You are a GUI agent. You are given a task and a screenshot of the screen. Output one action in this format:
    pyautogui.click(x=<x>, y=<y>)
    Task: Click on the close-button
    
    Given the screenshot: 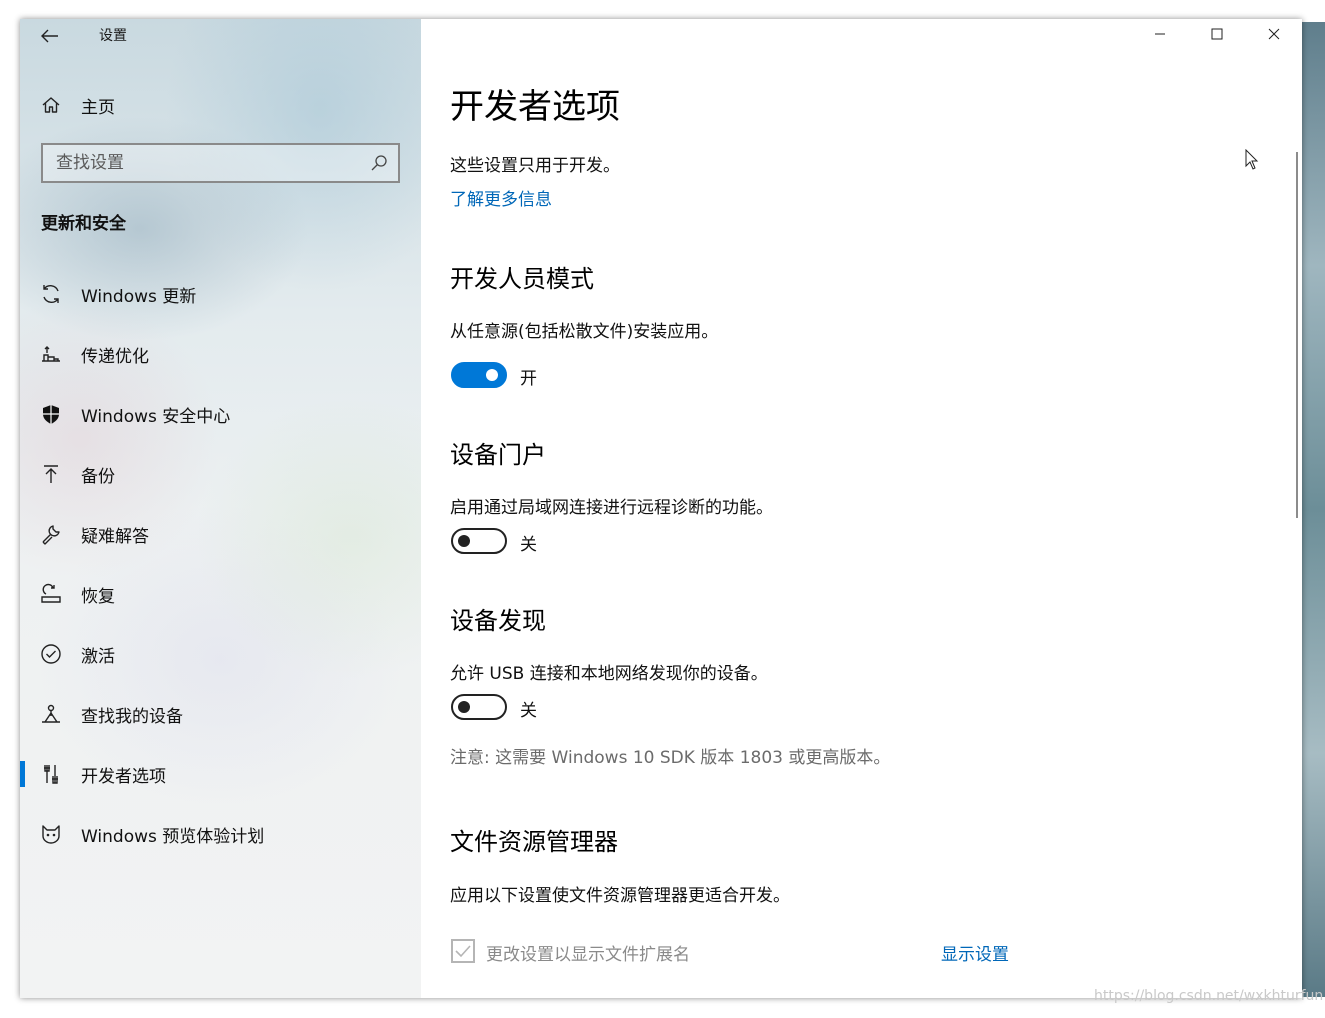 What is the action you would take?
    pyautogui.click(x=1273, y=34)
    